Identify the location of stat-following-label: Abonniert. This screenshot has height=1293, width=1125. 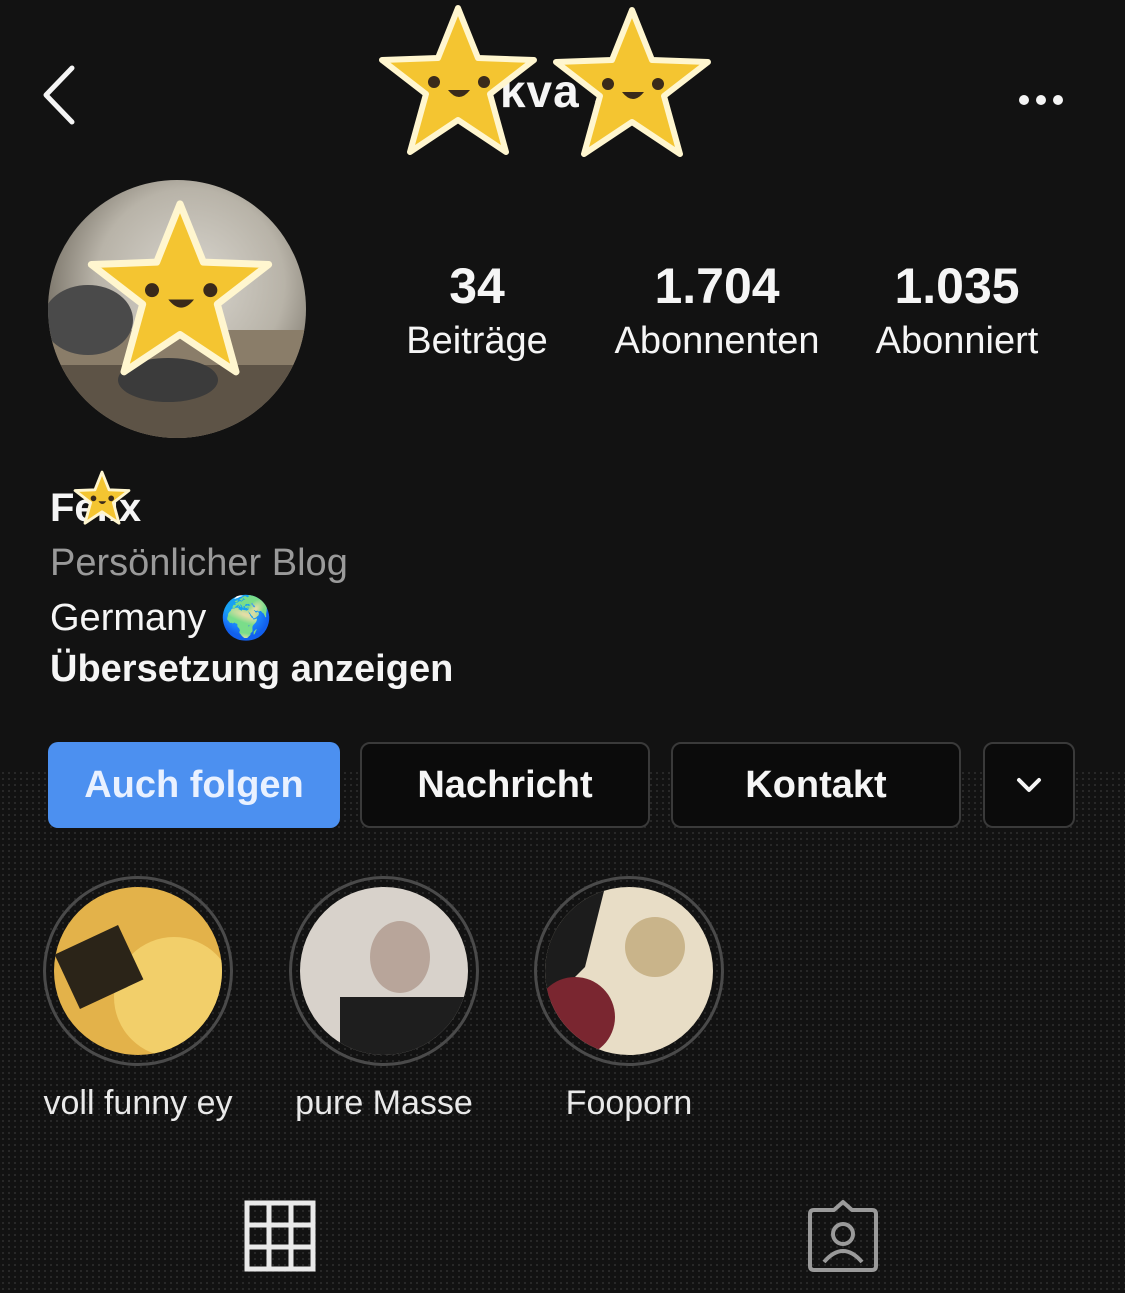
(957, 341).